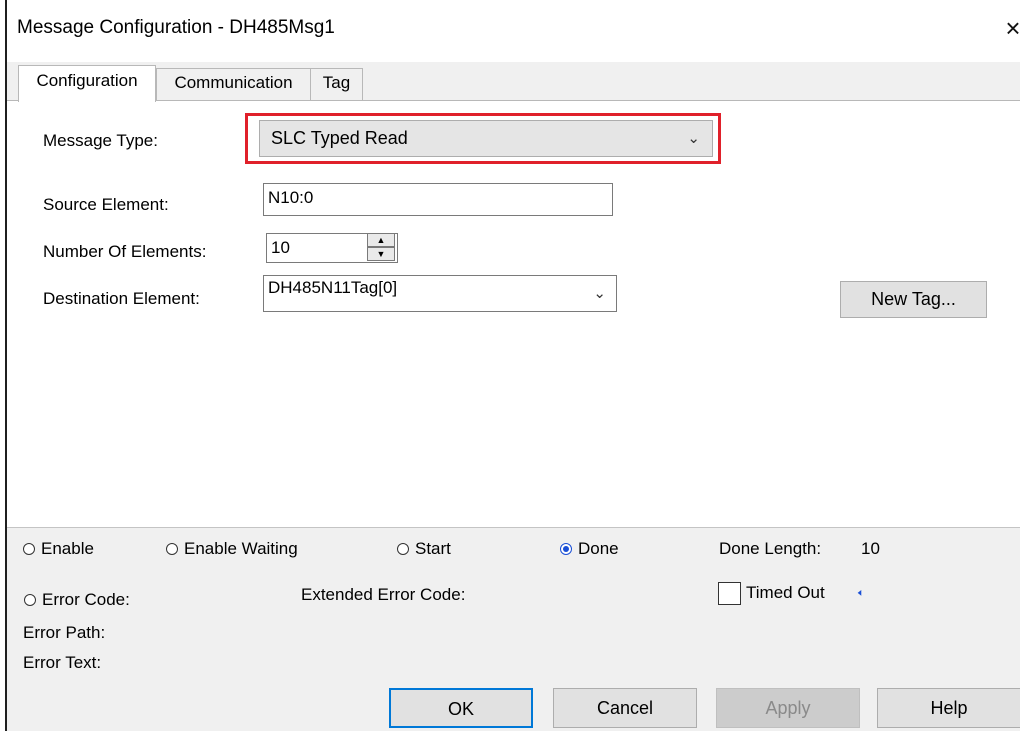 This screenshot has height=731, width=1020. Describe the element at coordinates (64, 632) in the screenshot. I see `error-path-label: Error Path:` at that location.